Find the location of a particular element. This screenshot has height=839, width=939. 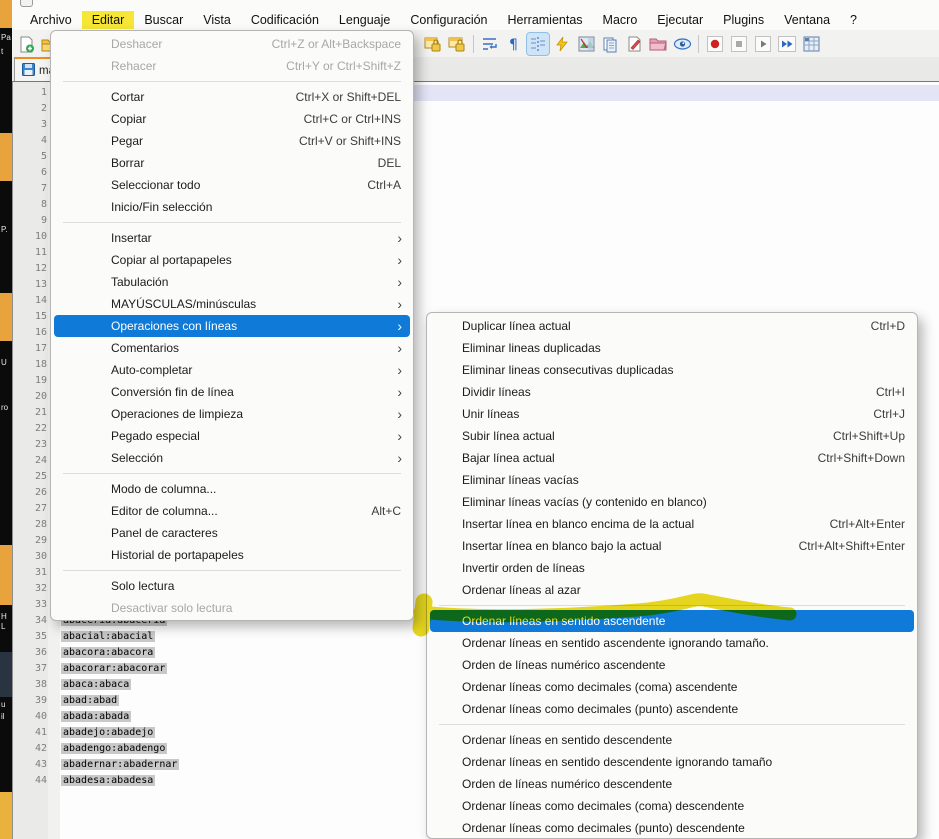

line-number: 33 is located at coordinates (40, 604).